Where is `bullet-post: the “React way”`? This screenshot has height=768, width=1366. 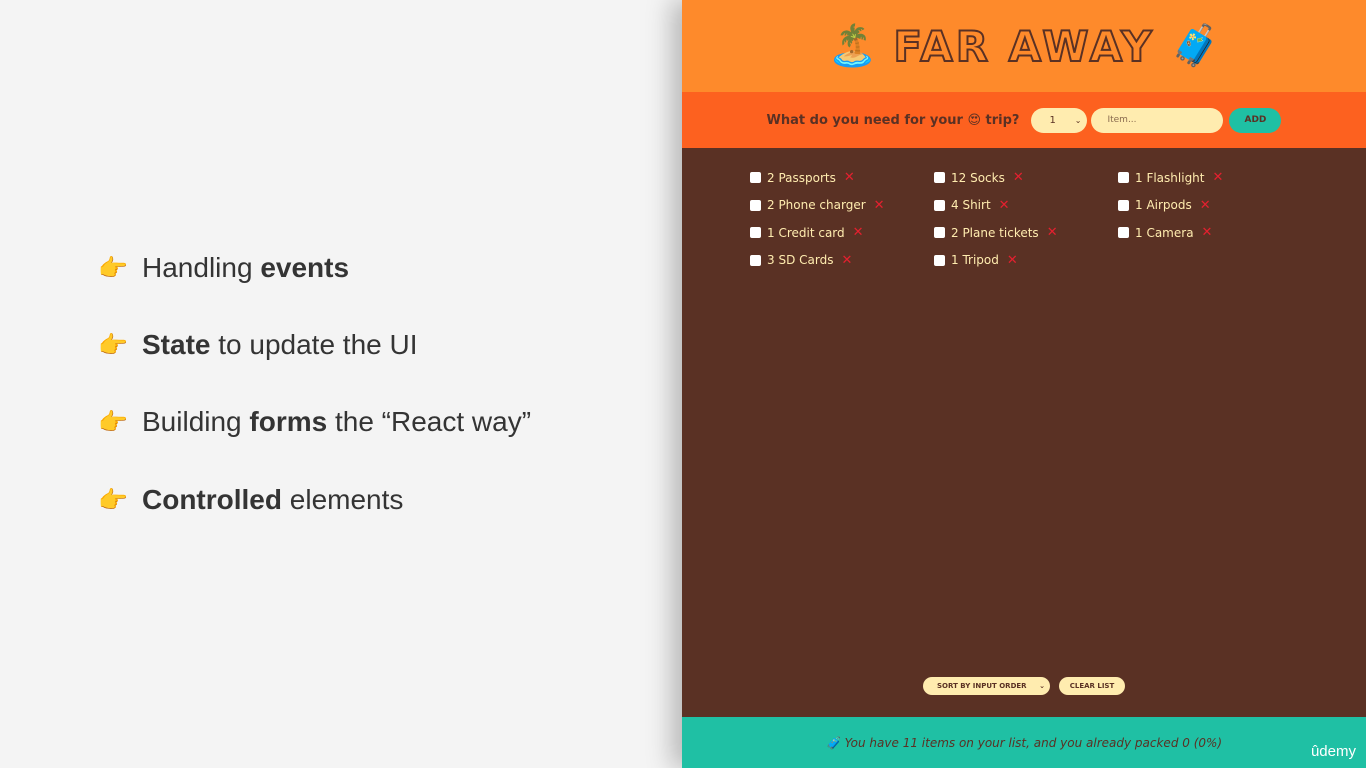 bullet-post: the “React way” is located at coordinates (429, 421).